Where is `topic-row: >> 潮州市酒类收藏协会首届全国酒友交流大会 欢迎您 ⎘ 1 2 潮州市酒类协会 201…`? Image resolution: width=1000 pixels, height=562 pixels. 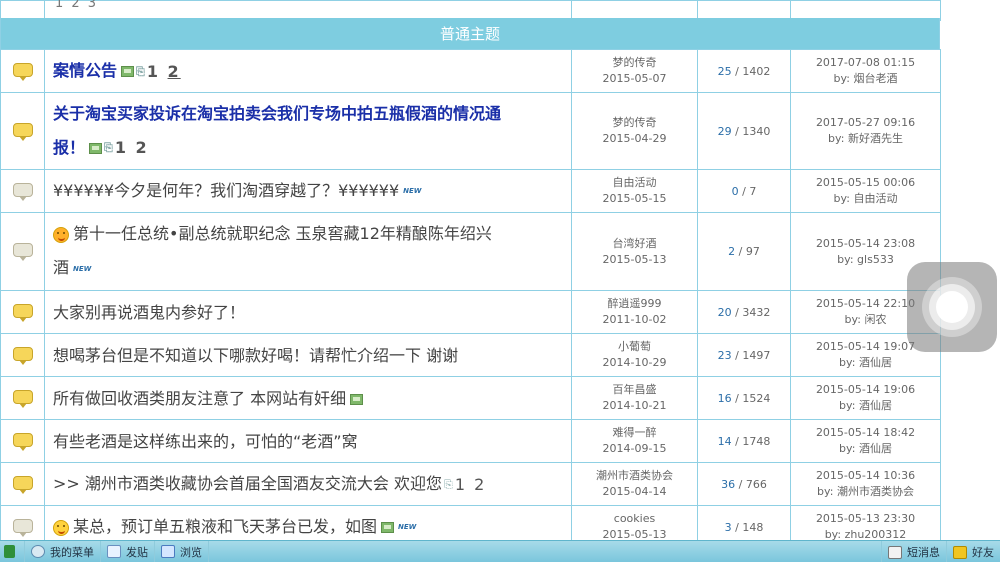
topic-row: >> 潮州市酒类收藏协会首届全国酒友交流大会 欢迎您 ⎘ 1 2 潮州市酒类协会 201… is located at coordinates (470, 484).